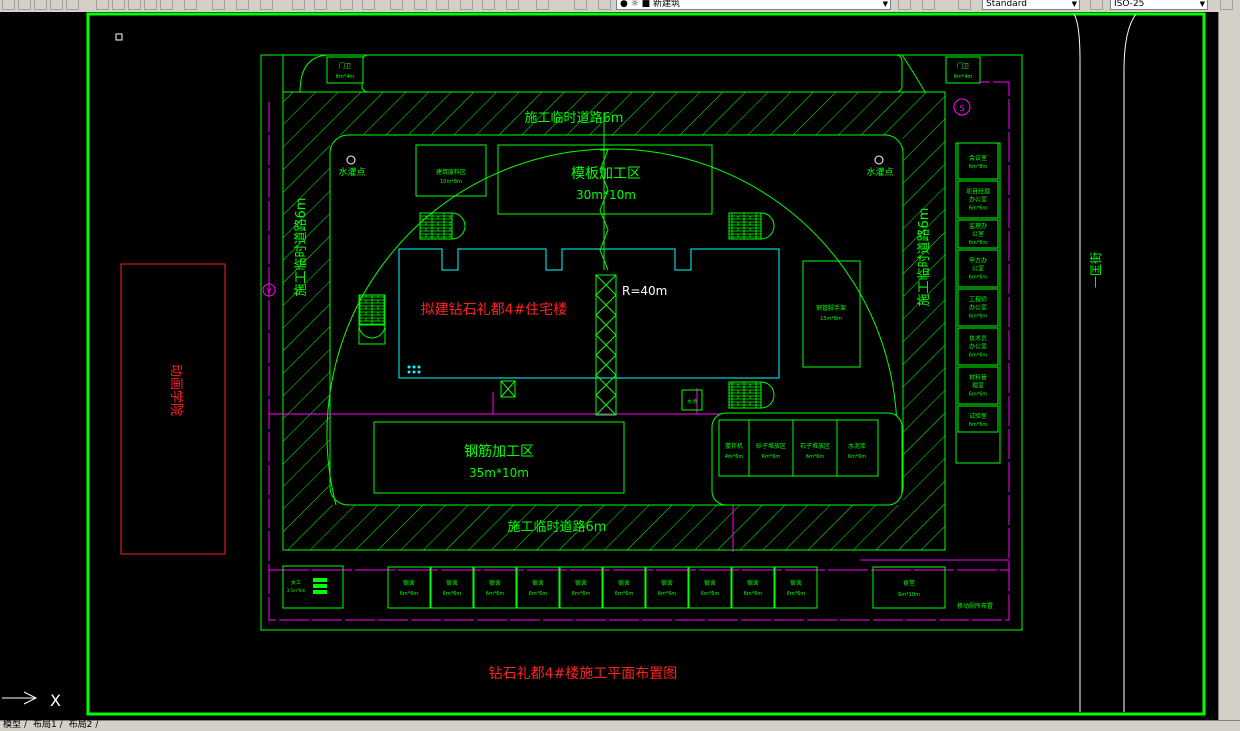 This screenshot has height=731, width=1240. I want to click on redo-icon, so click(218, 5).